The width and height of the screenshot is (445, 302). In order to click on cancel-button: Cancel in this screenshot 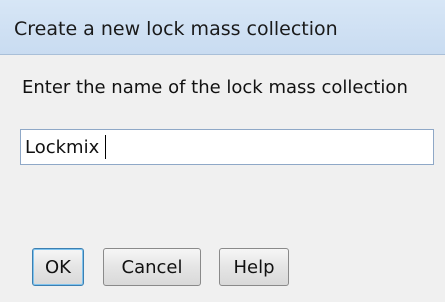, I will do `click(152, 267)`.